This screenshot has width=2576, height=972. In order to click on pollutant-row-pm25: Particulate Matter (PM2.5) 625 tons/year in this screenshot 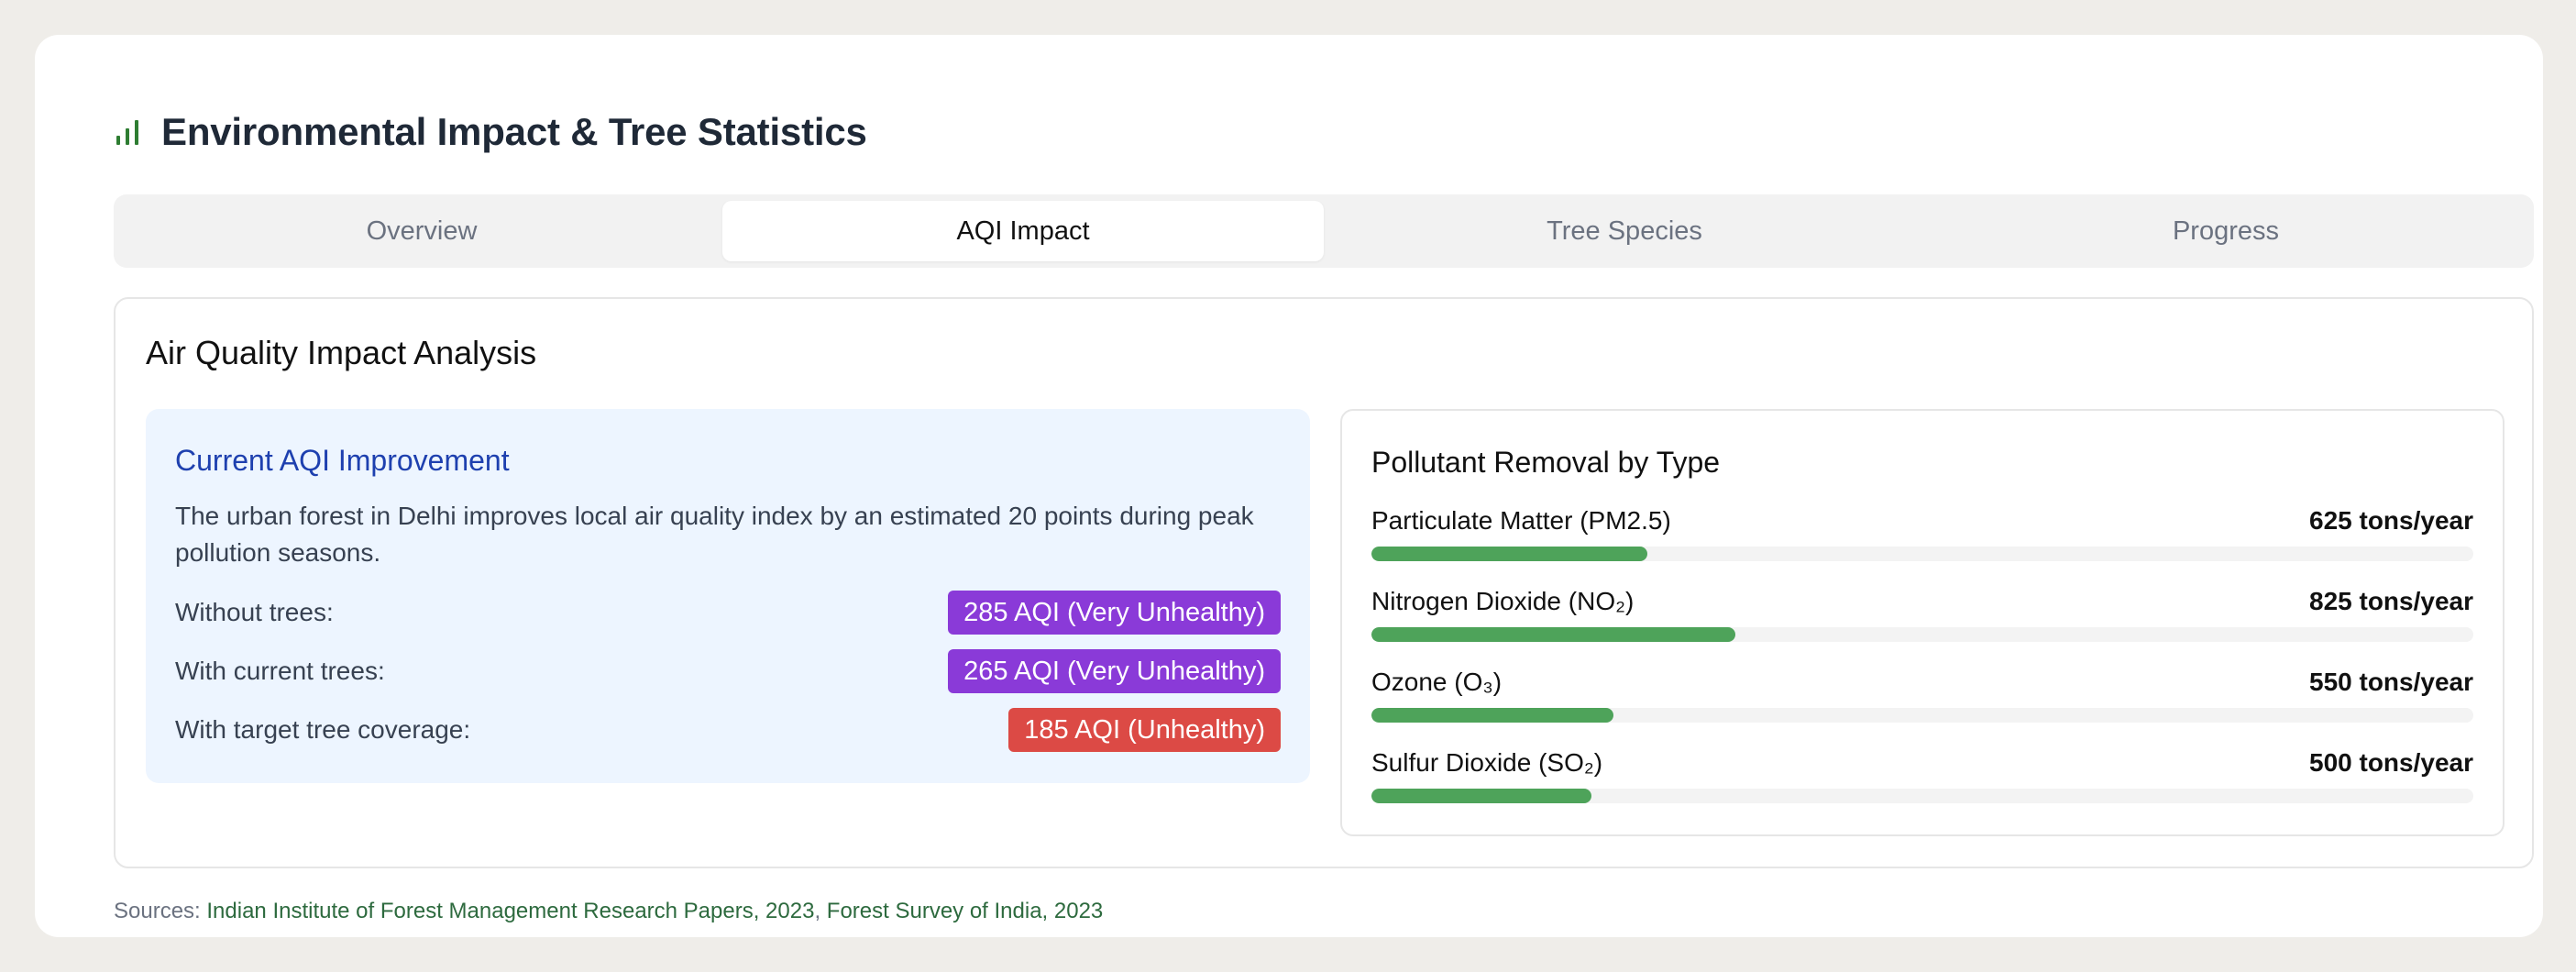, I will do `click(1922, 533)`.